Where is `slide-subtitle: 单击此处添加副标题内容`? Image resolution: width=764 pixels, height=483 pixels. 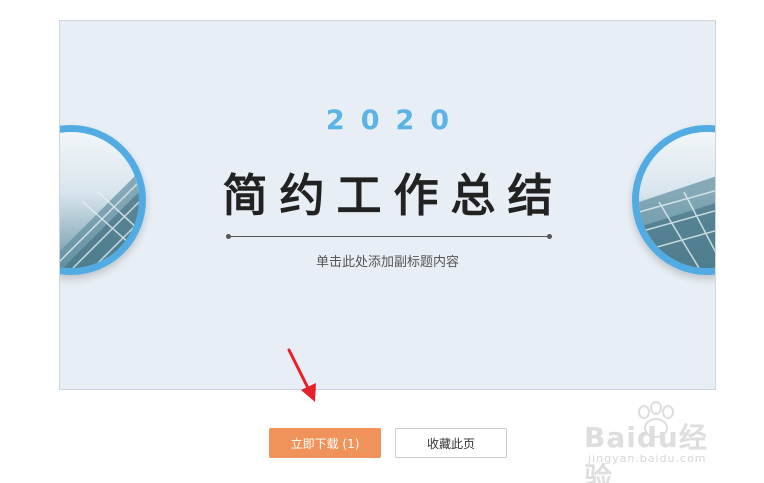
slide-subtitle: 单击此处添加副标题内容 is located at coordinates (387, 262).